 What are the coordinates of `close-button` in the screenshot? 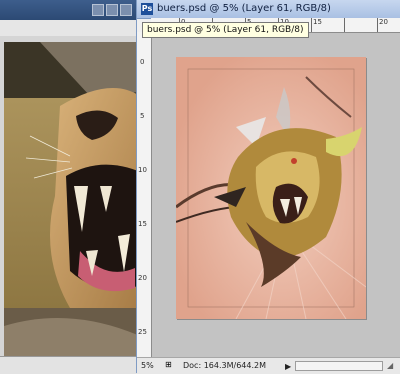 It's located at (126, 10).